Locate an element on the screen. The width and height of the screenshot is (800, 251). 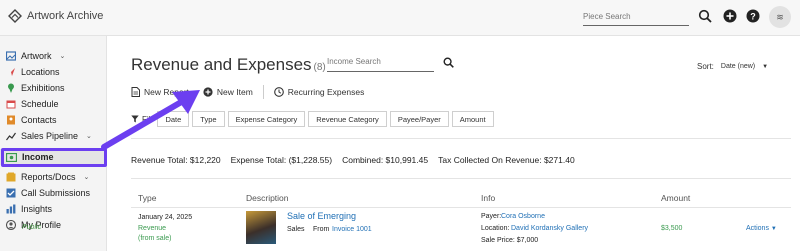
column-header-info: Info is located at coordinates (488, 198).